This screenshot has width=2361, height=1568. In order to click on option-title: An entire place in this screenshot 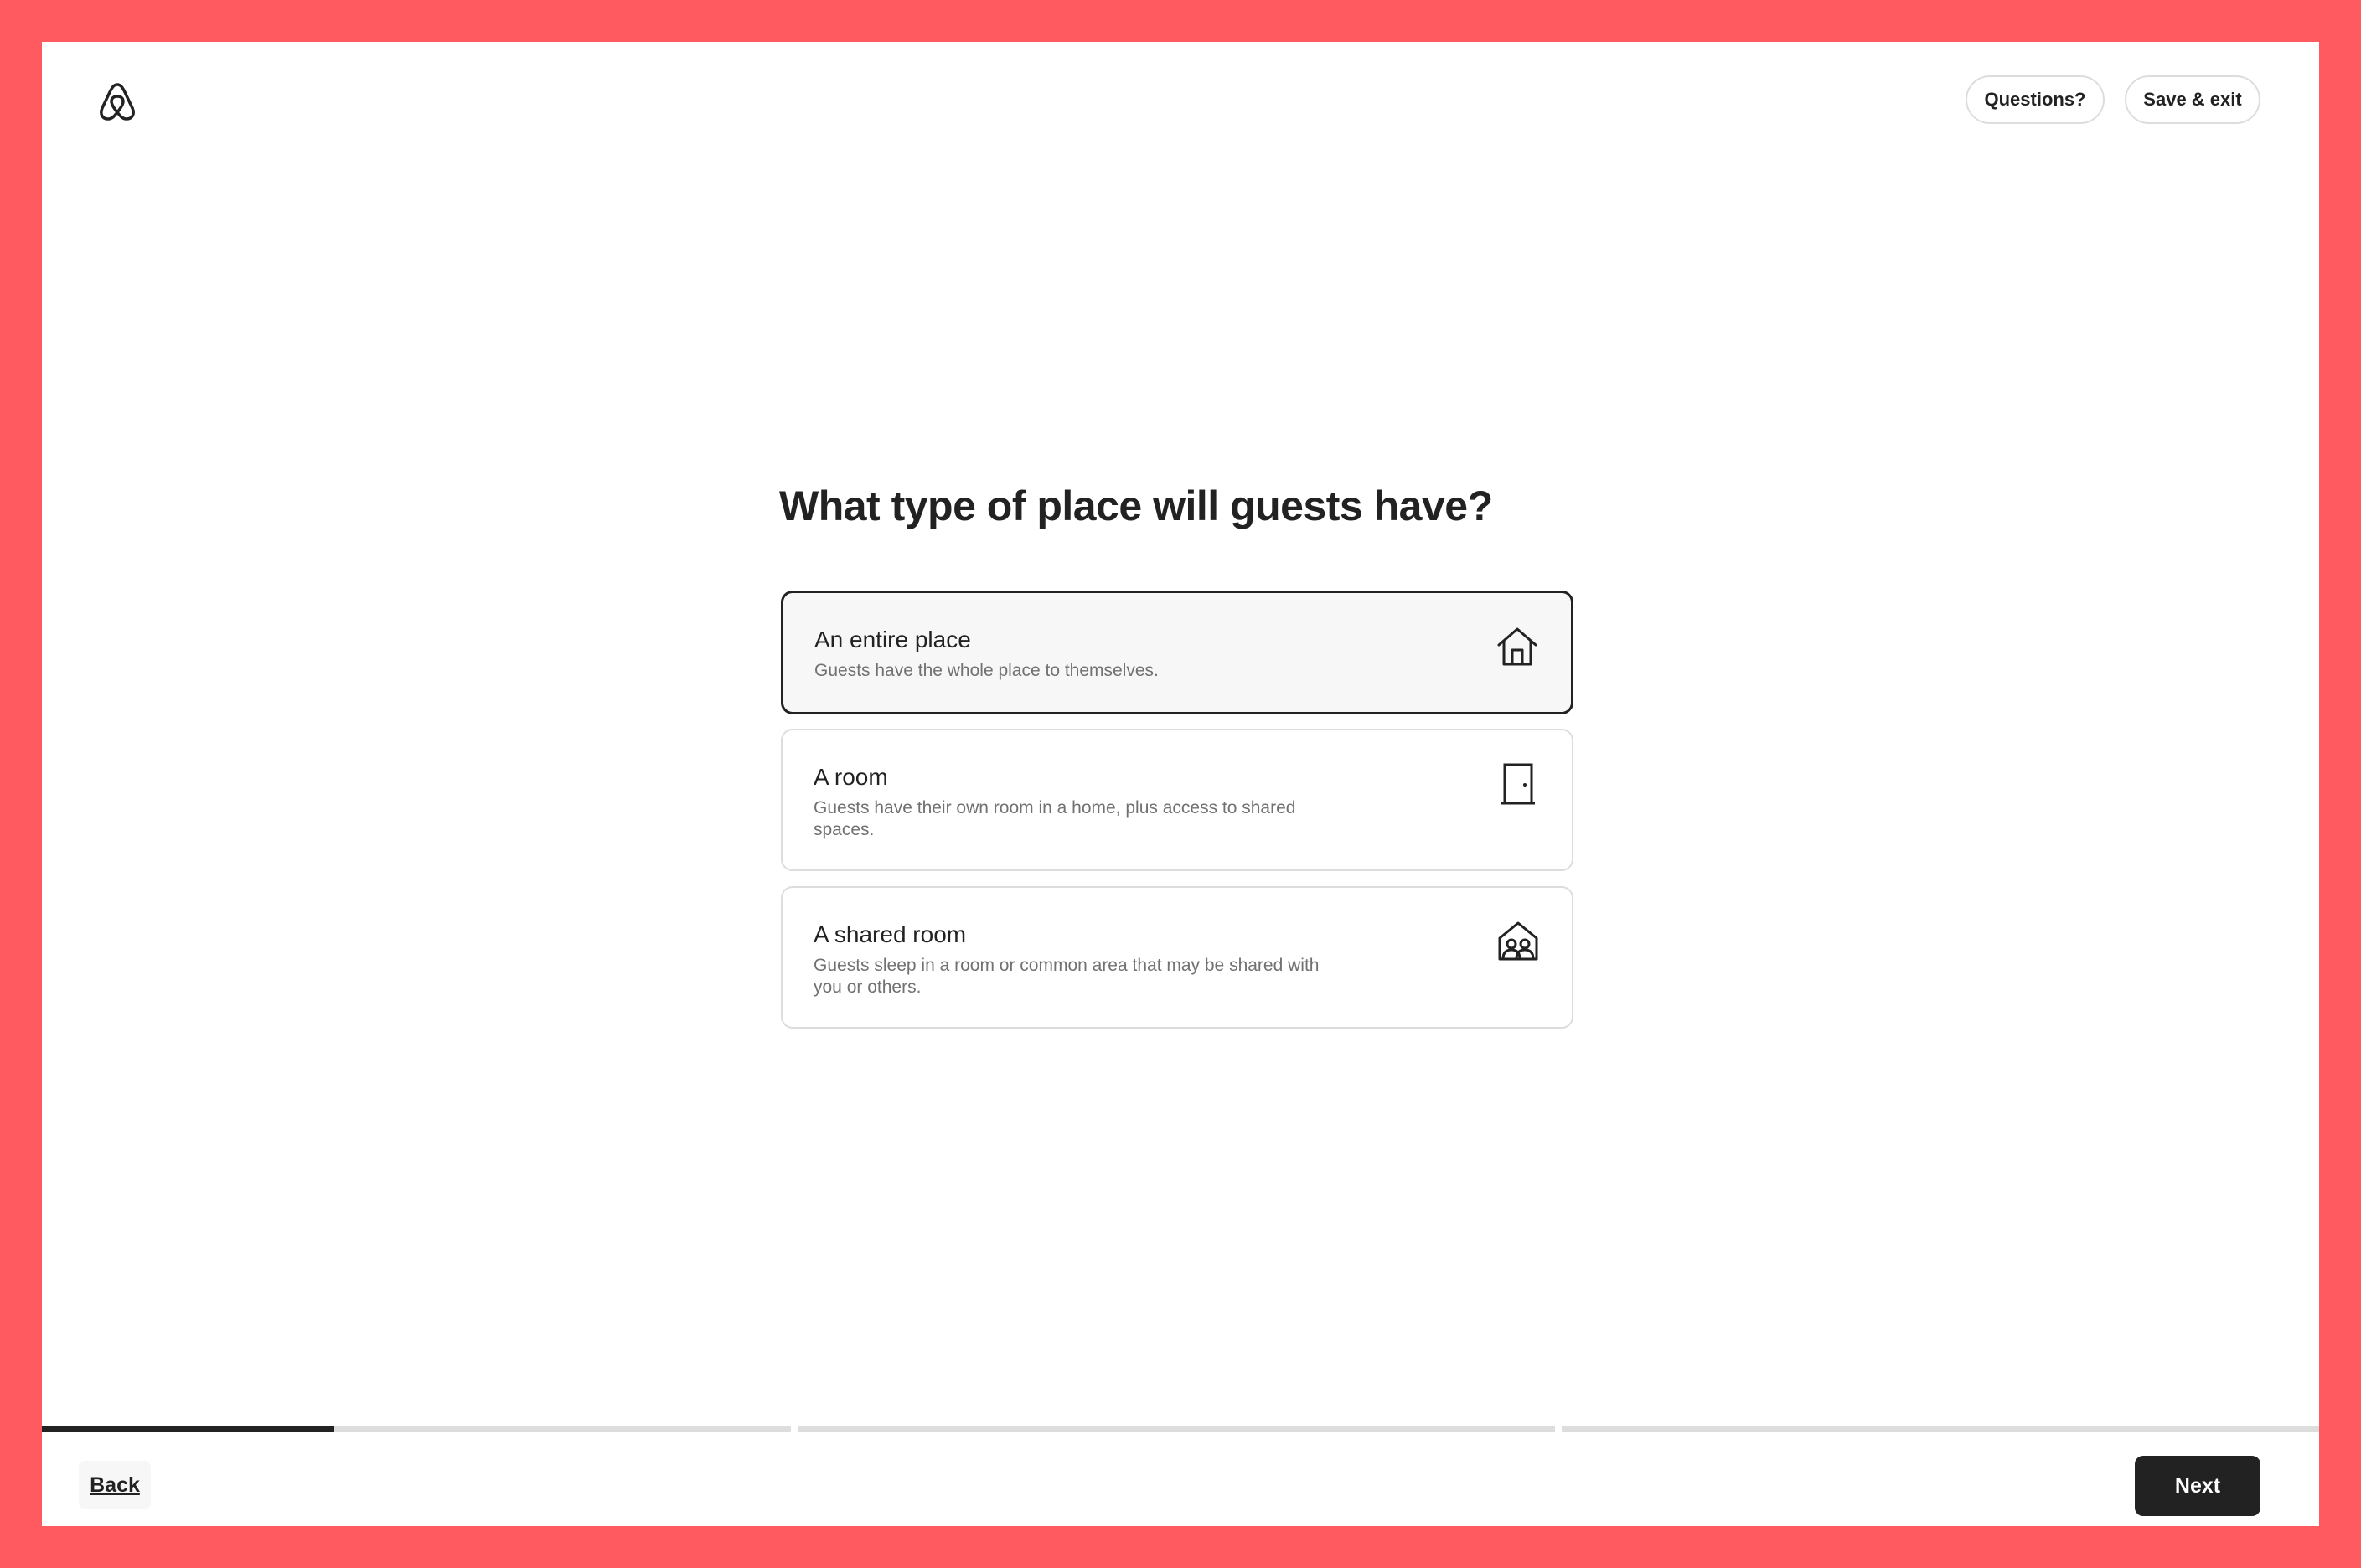, I will do `click(892, 640)`.